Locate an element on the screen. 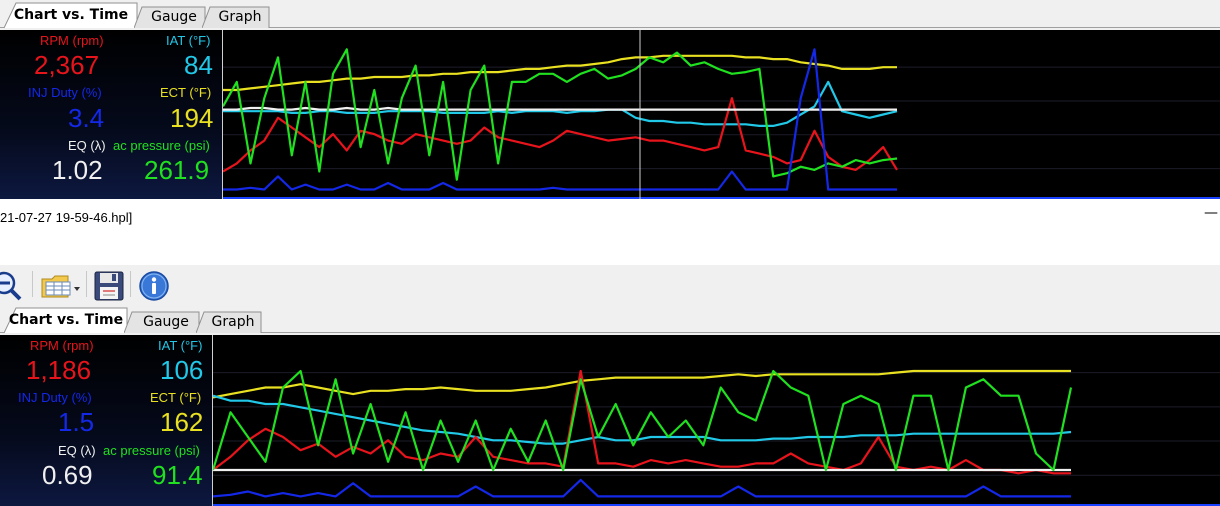 Image resolution: width=1220 pixels, height=506 pixels. bottom-tabstrip: Chart vs. Time Gauge Graph is located at coordinates (610, 319).